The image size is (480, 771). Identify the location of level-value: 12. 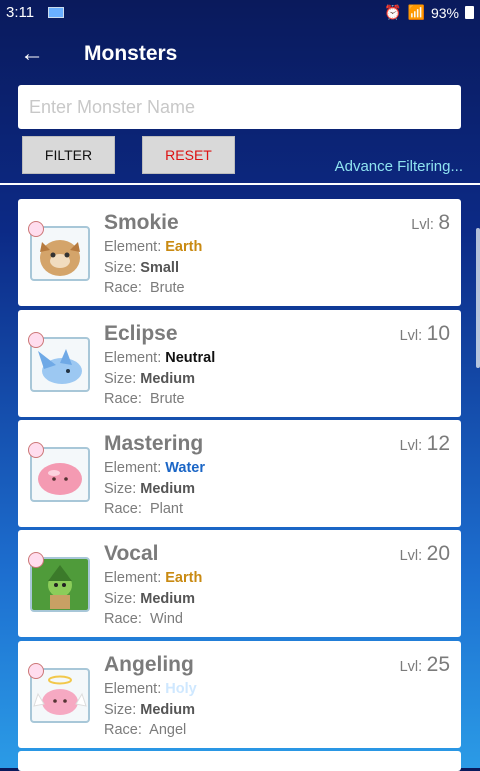
(438, 443).